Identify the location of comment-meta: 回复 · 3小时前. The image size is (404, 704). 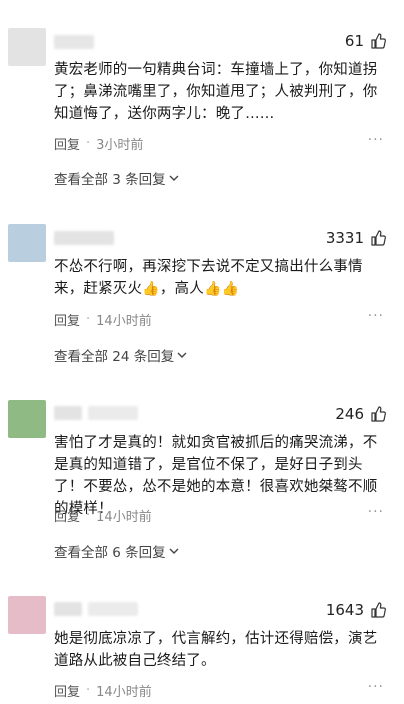
(98, 143).